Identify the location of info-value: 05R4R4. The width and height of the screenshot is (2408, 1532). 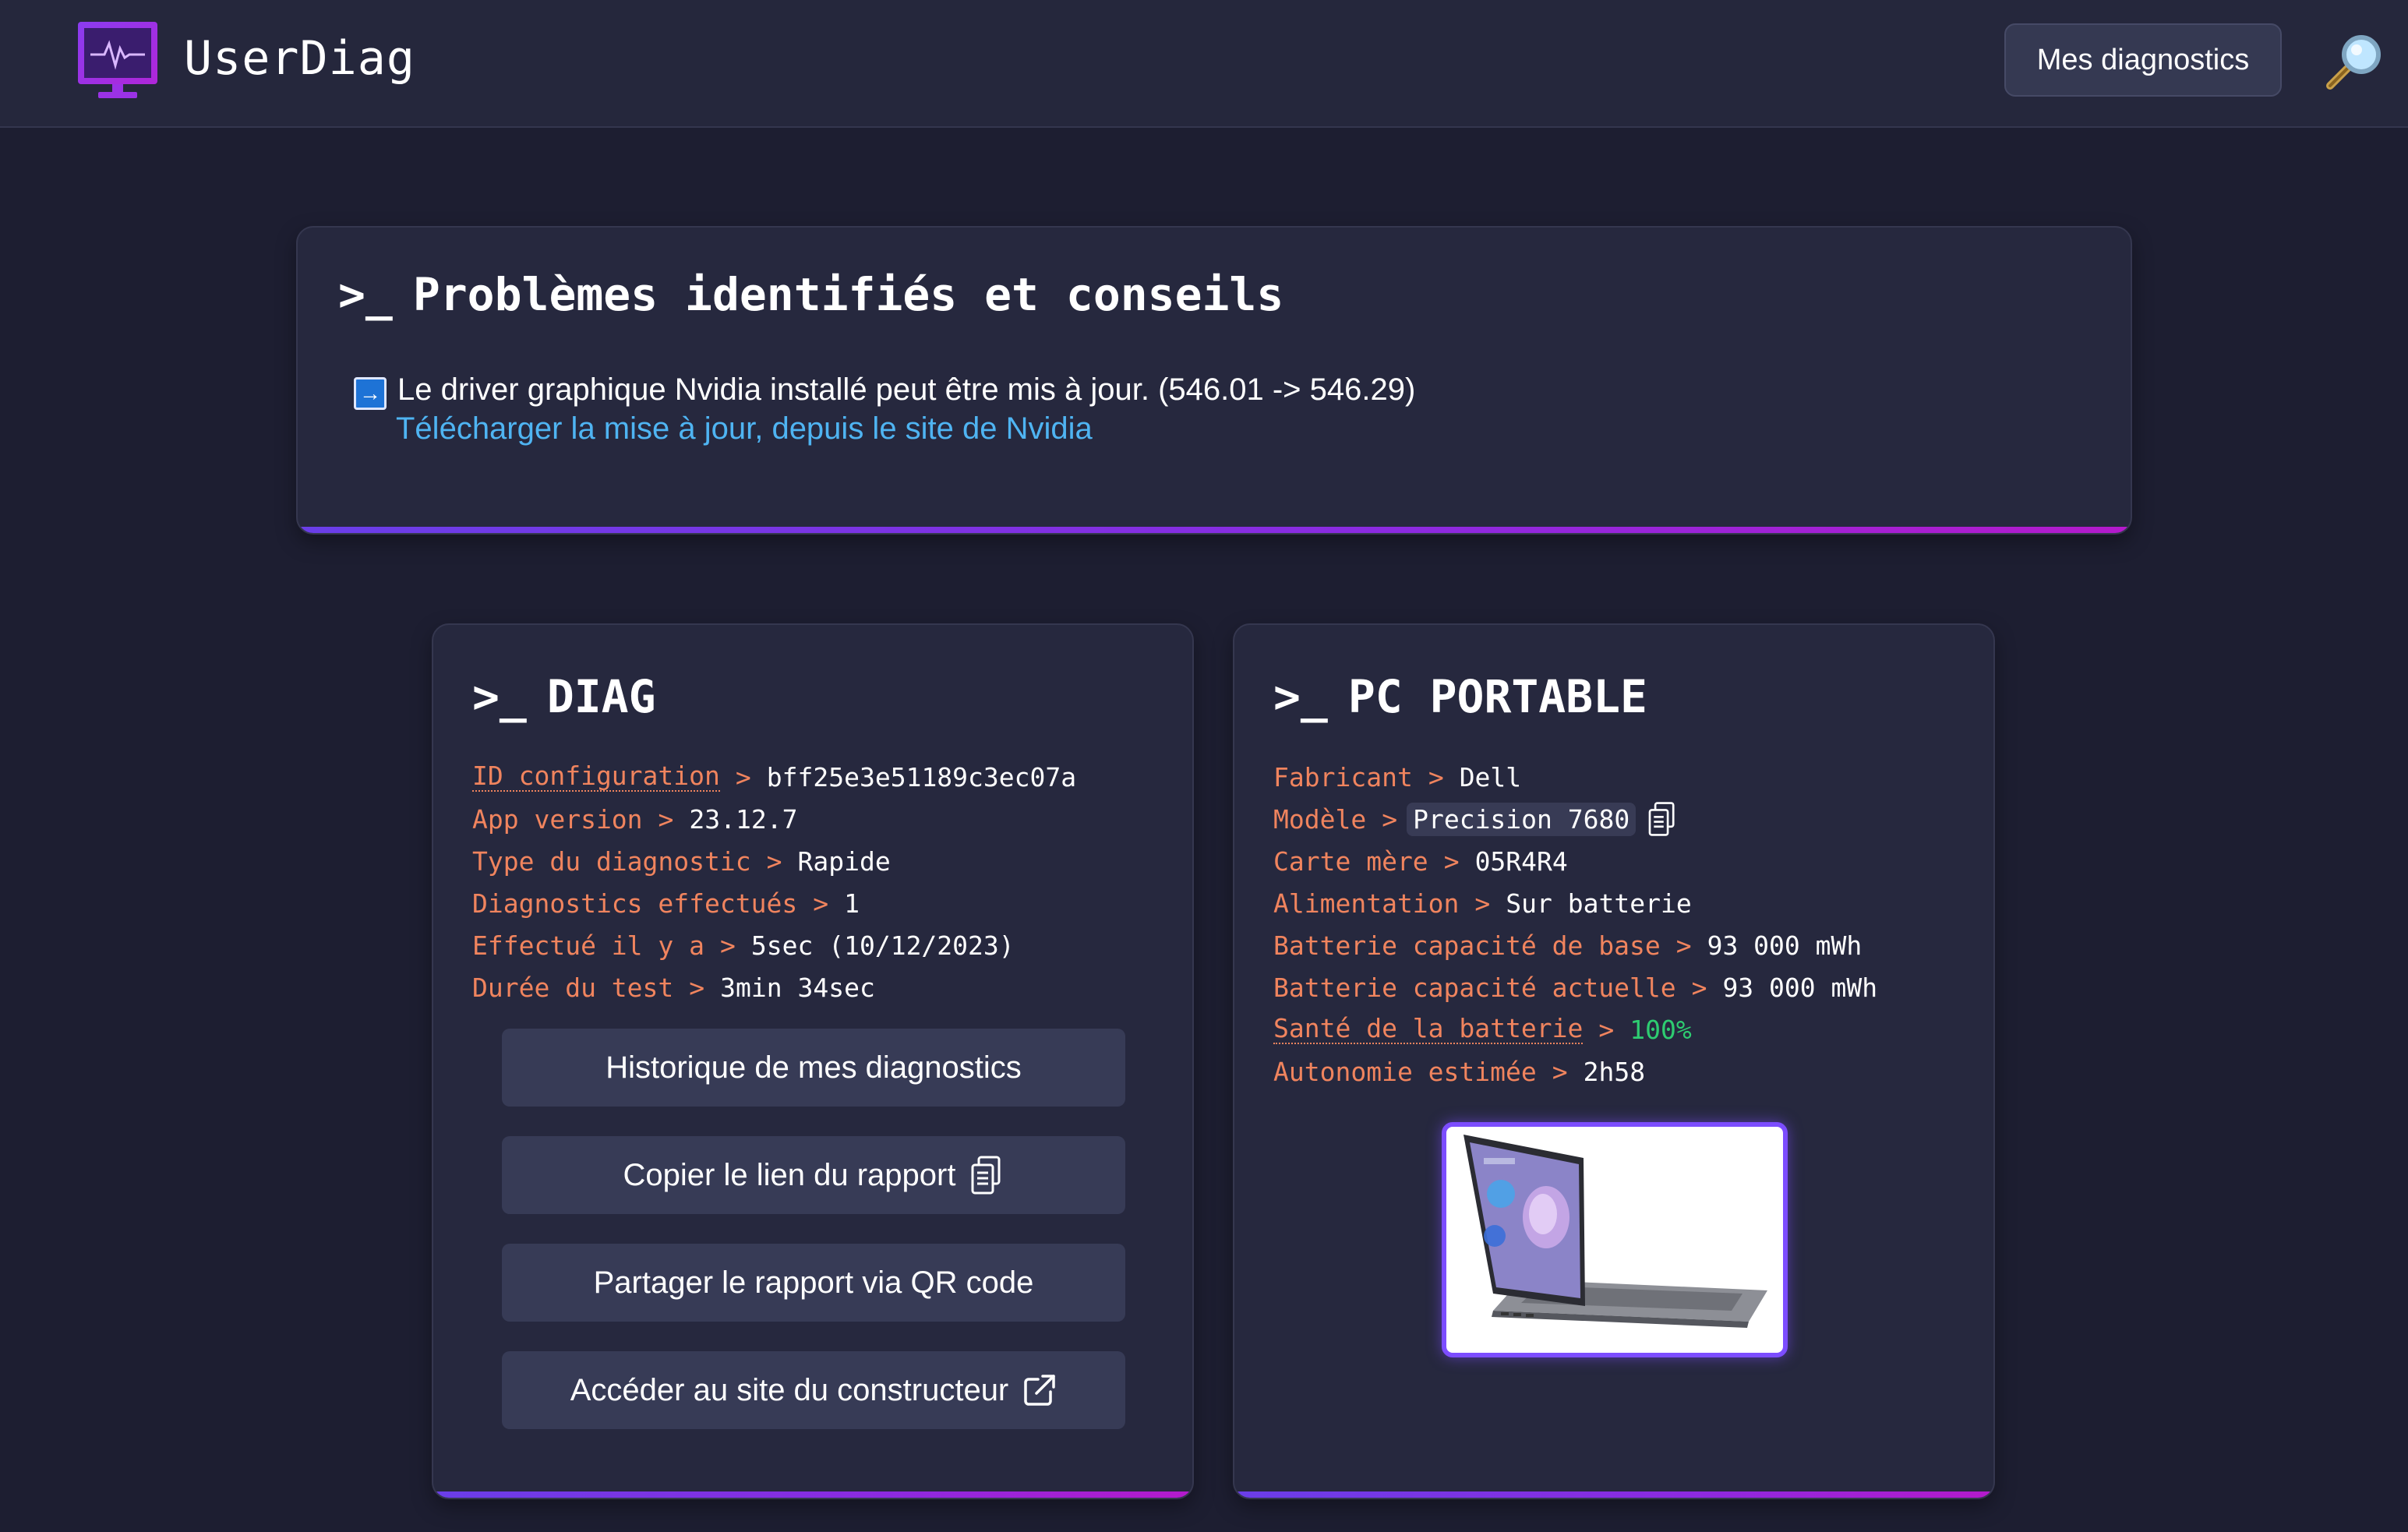
(1521, 861).